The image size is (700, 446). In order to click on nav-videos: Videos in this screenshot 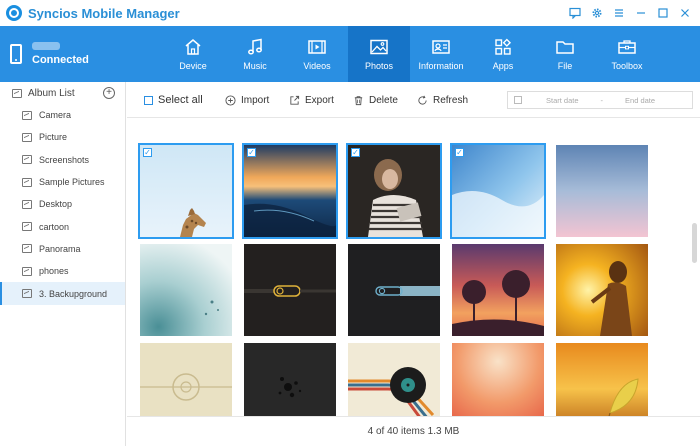, I will do `click(317, 54)`.